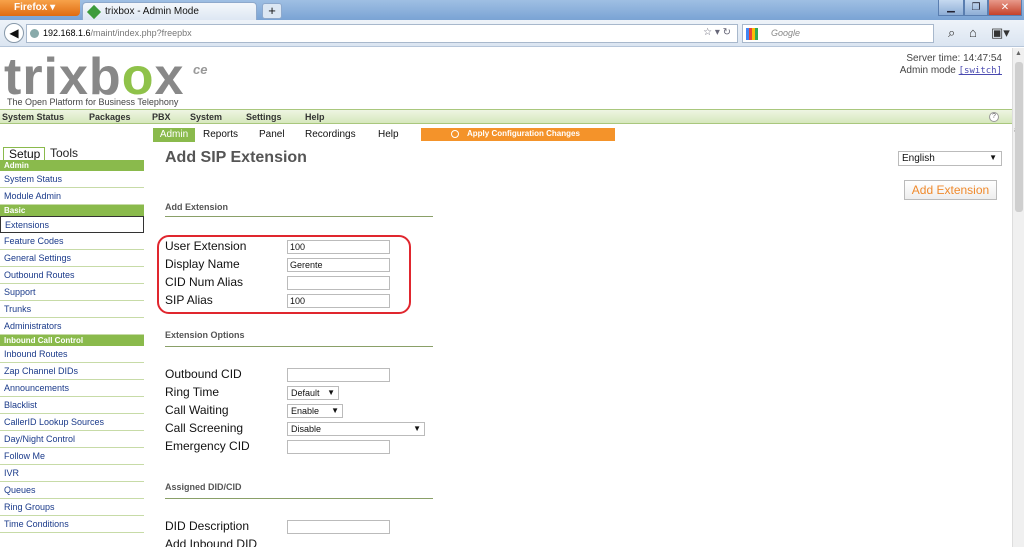 The height and width of the screenshot is (547, 1024). Describe the element at coordinates (72, 354) in the screenshot. I see `sidebar-item-inbound-routes: Inbound Routes` at that location.